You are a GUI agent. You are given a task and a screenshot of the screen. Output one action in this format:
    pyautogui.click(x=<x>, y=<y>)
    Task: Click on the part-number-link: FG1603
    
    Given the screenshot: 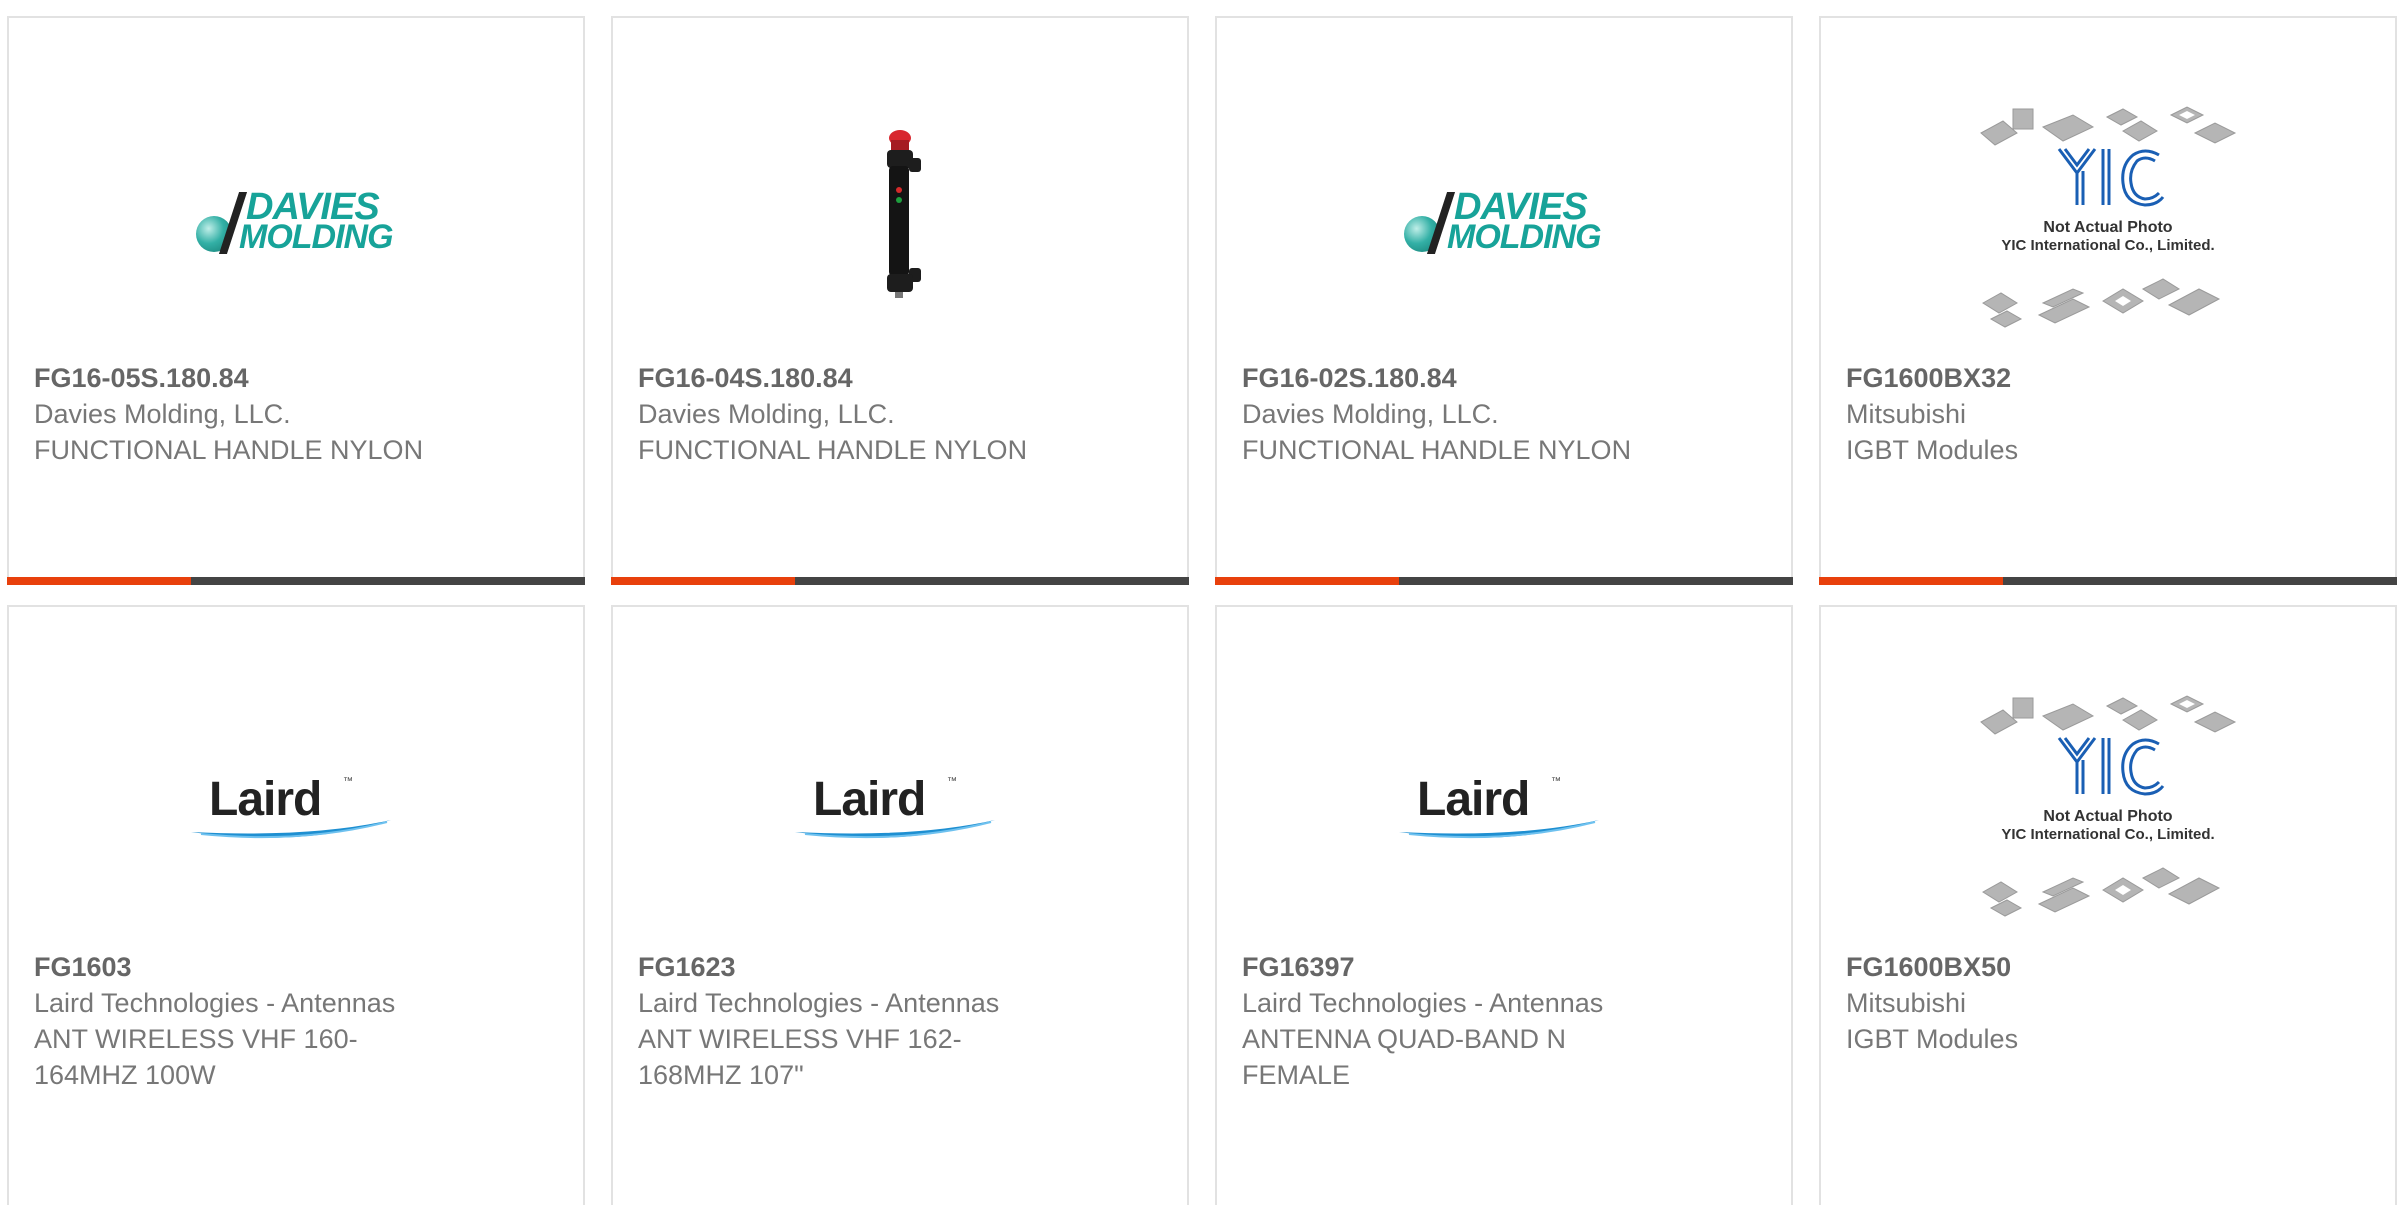 What is the action you would take?
    pyautogui.click(x=238, y=967)
    